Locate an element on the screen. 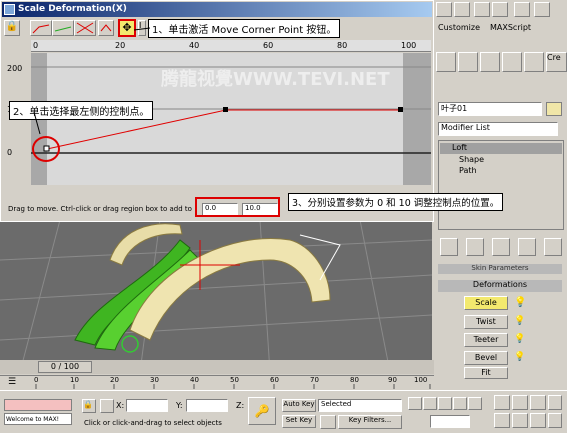 The image size is (567, 433). maximize-viewport-icon is located at coordinates (555, 420).